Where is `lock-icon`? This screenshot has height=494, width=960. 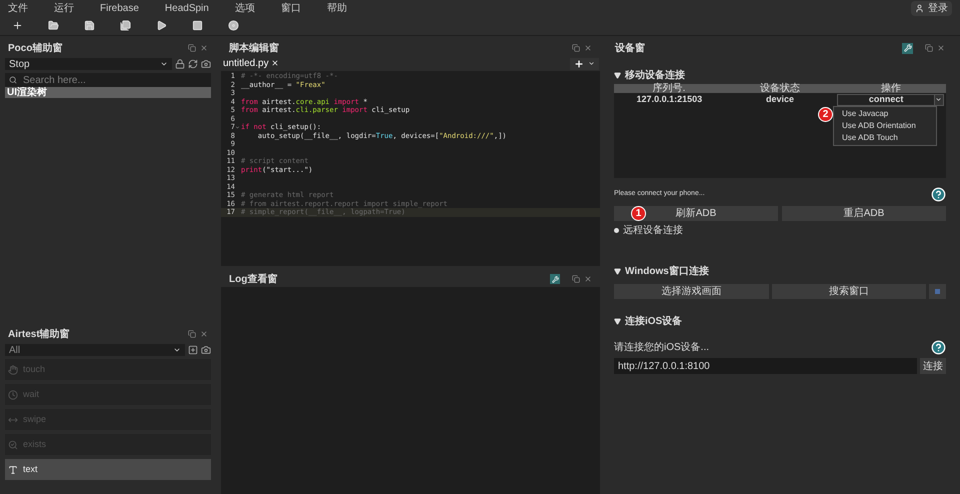
lock-icon is located at coordinates (180, 64).